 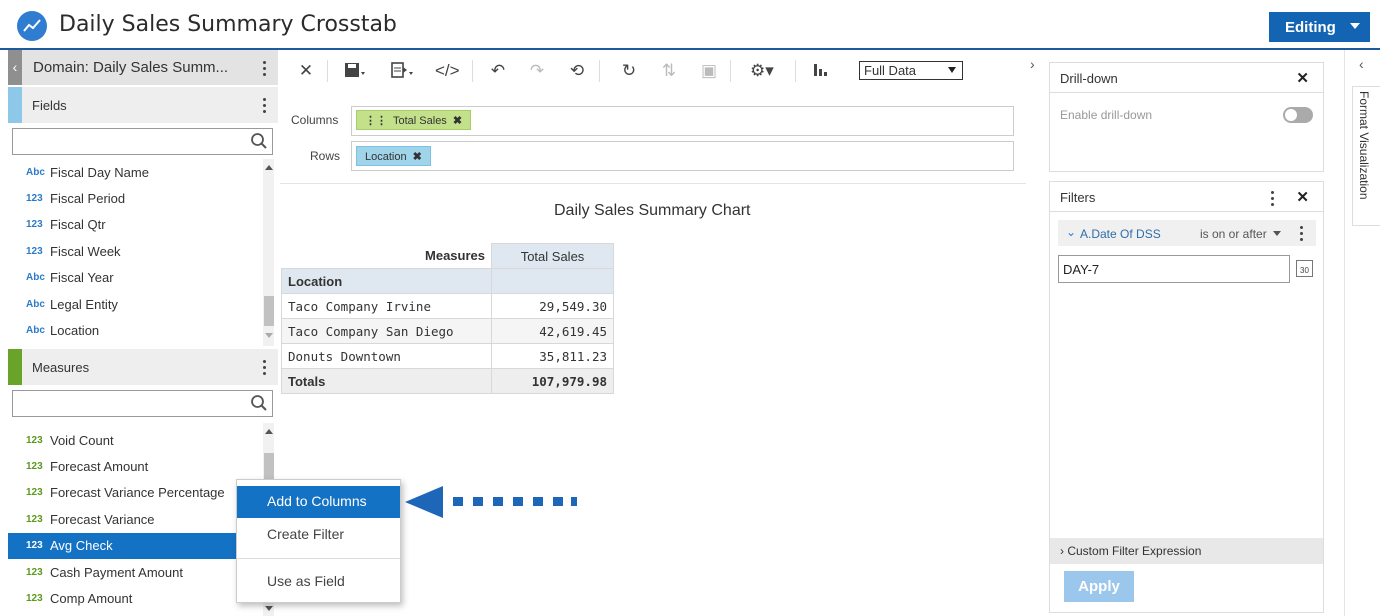 What do you see at coordinates (1099, 586) in the screenshot?
I see `apply-button: Apply` at bounding box center [1099, 586].